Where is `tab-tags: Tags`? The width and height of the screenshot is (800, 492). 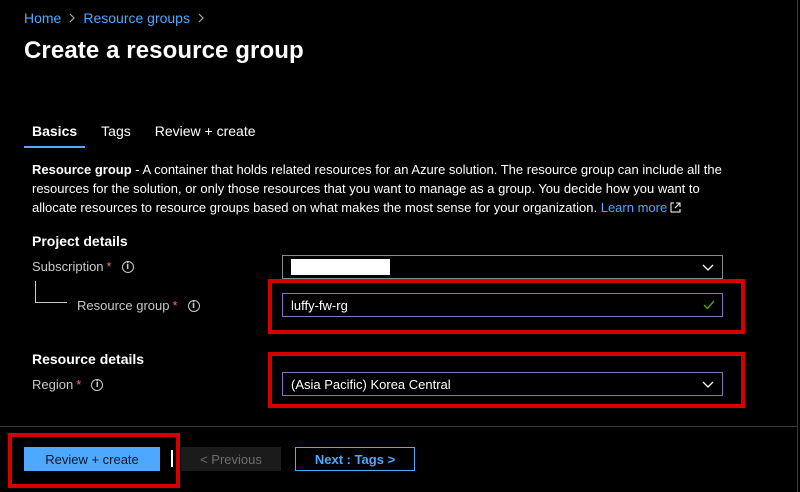 tab-tags: Tags is located at coordinates (116, 134).